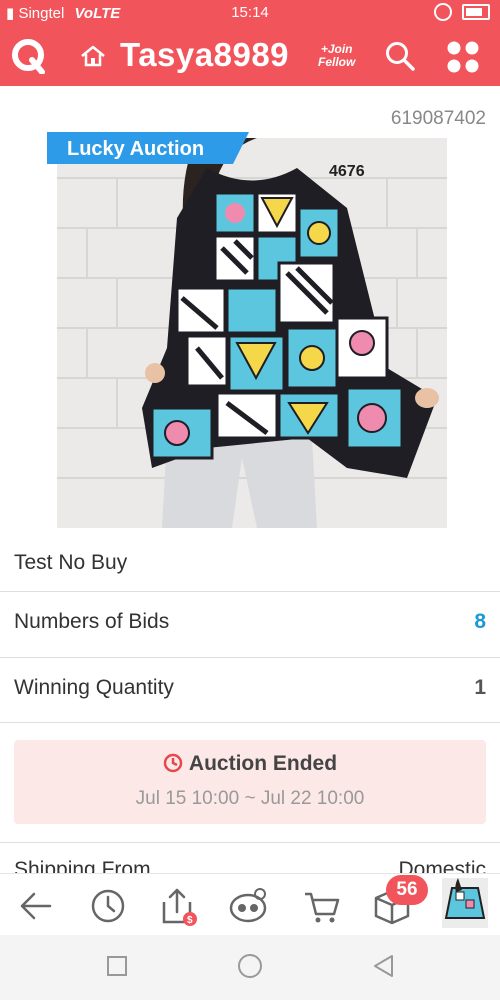 Image resolution: width=500 pixels, height=1000 pixels. Describe the element at coordinates (117, 966) in the screenshot. I see `recent-apps-icon` at that location.